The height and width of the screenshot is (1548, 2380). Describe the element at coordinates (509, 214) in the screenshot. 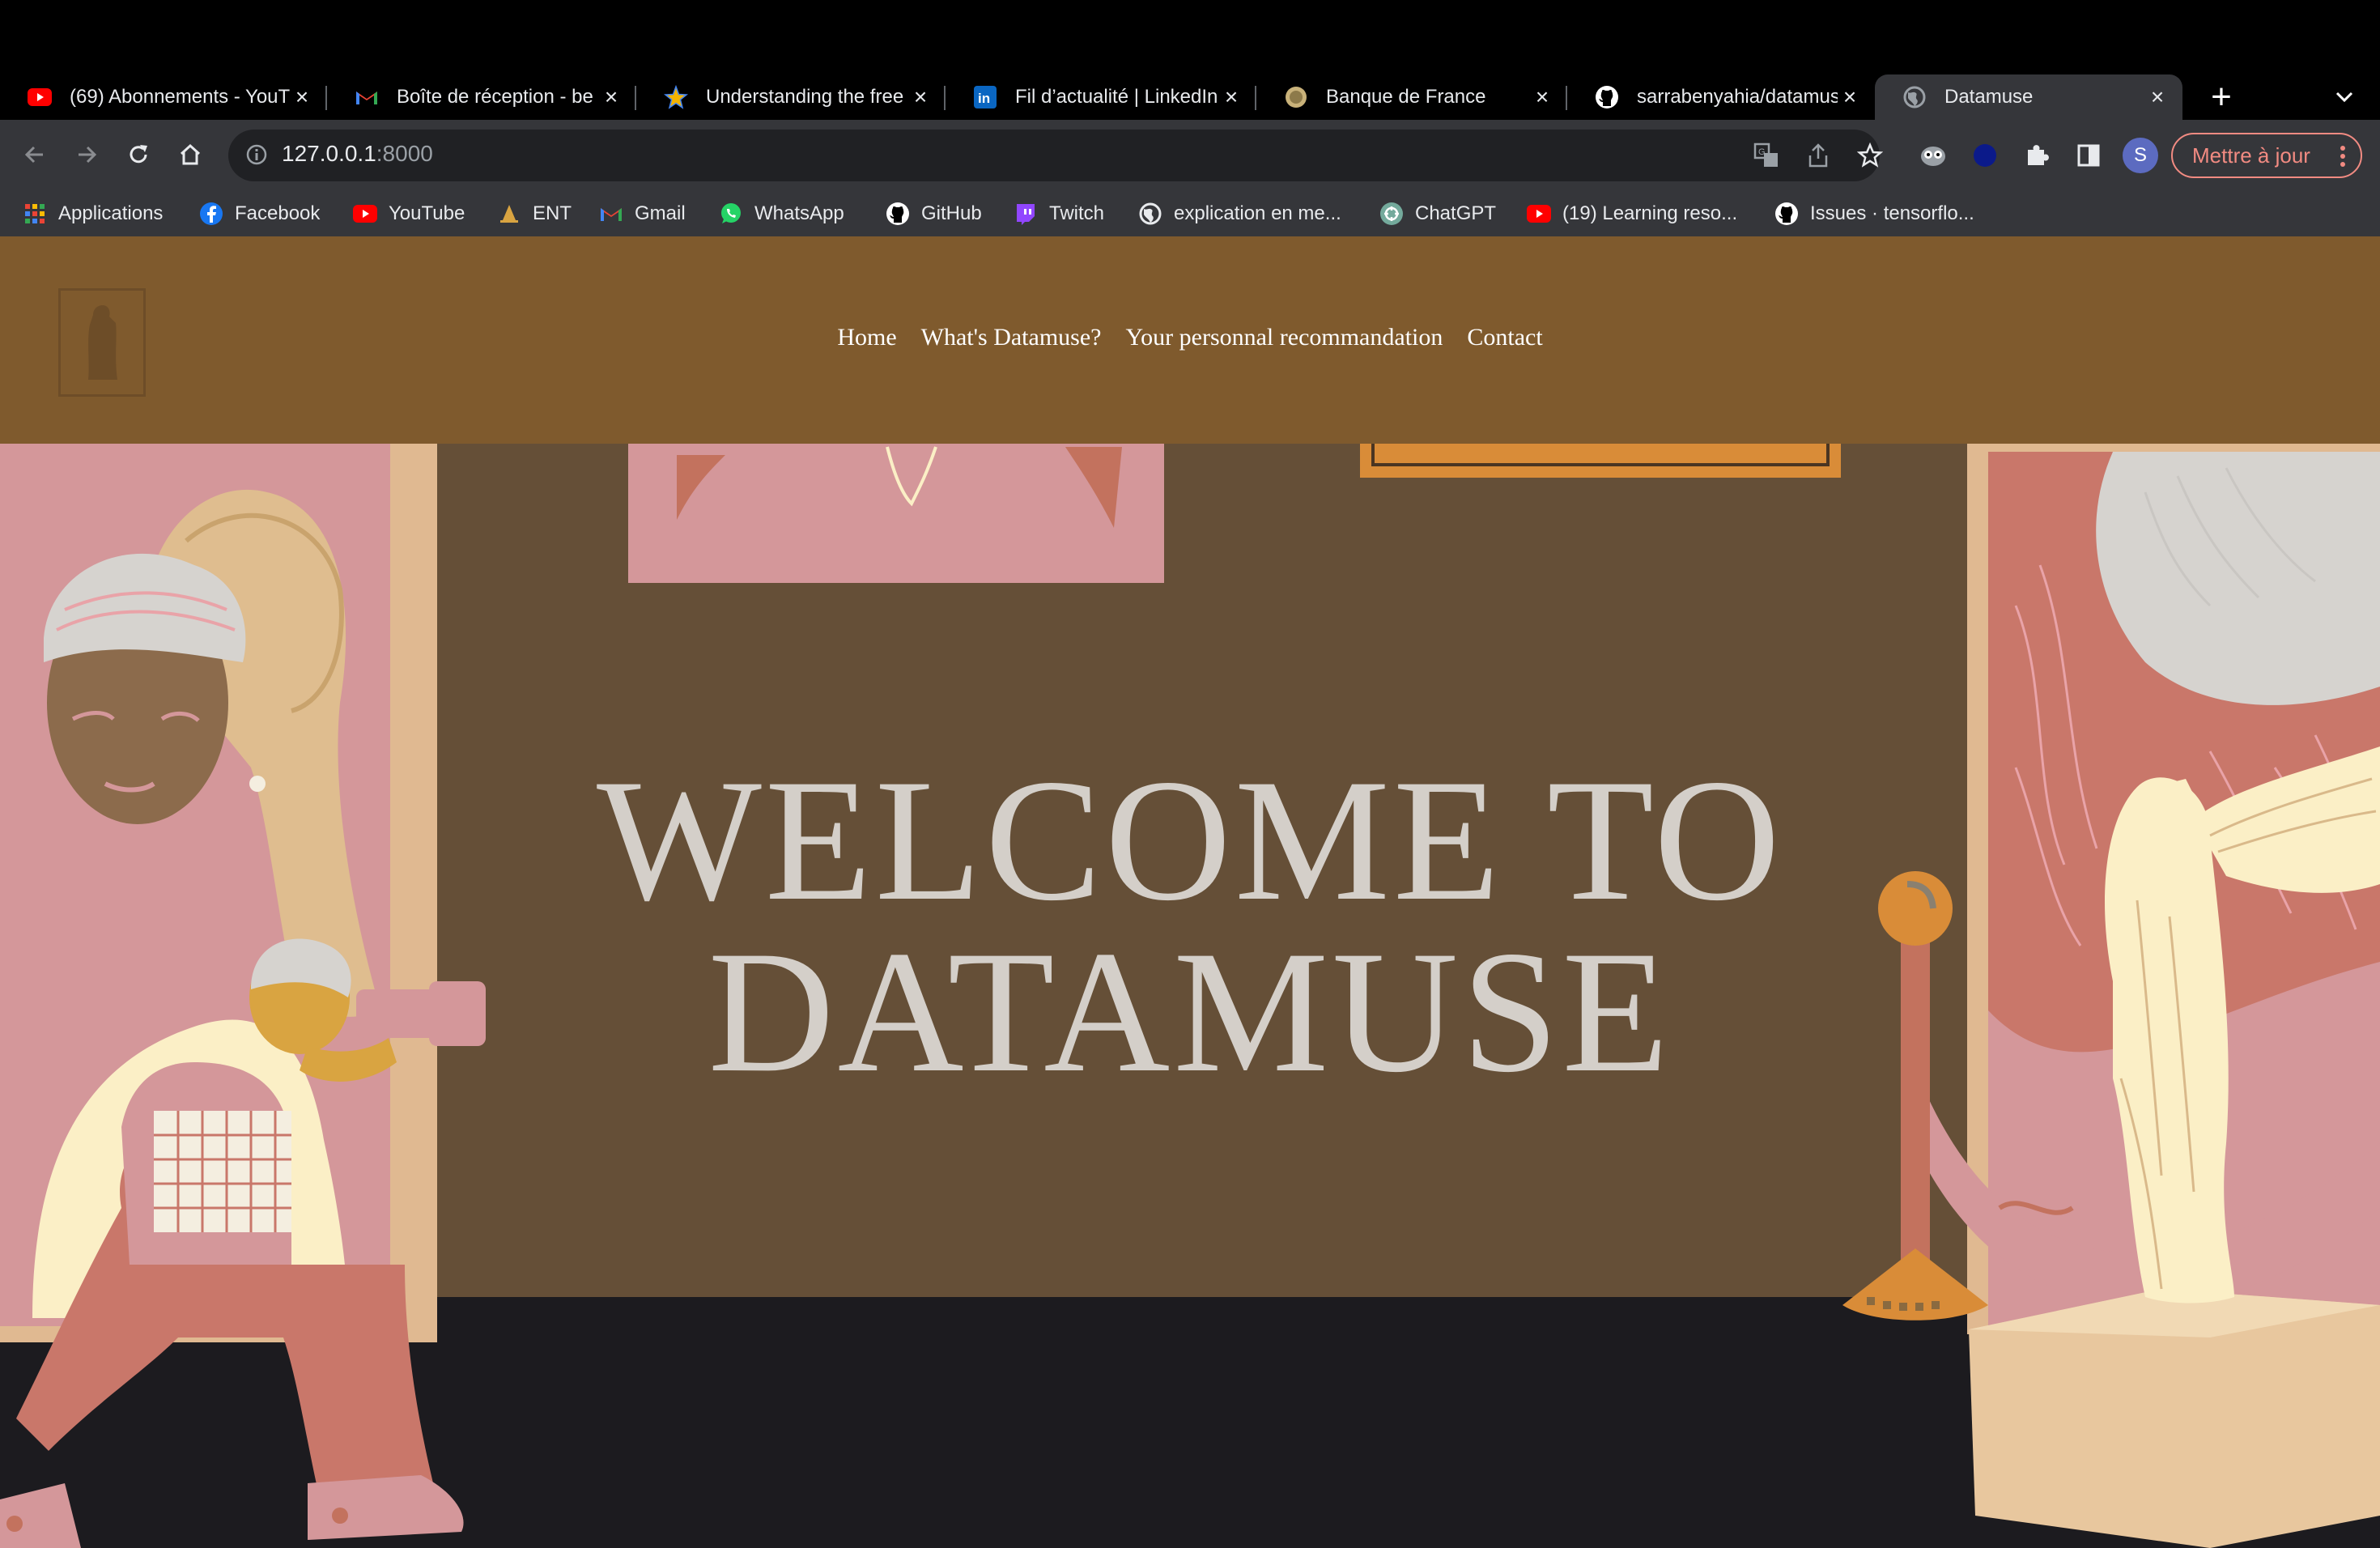

I see `ent-icon` at that location.